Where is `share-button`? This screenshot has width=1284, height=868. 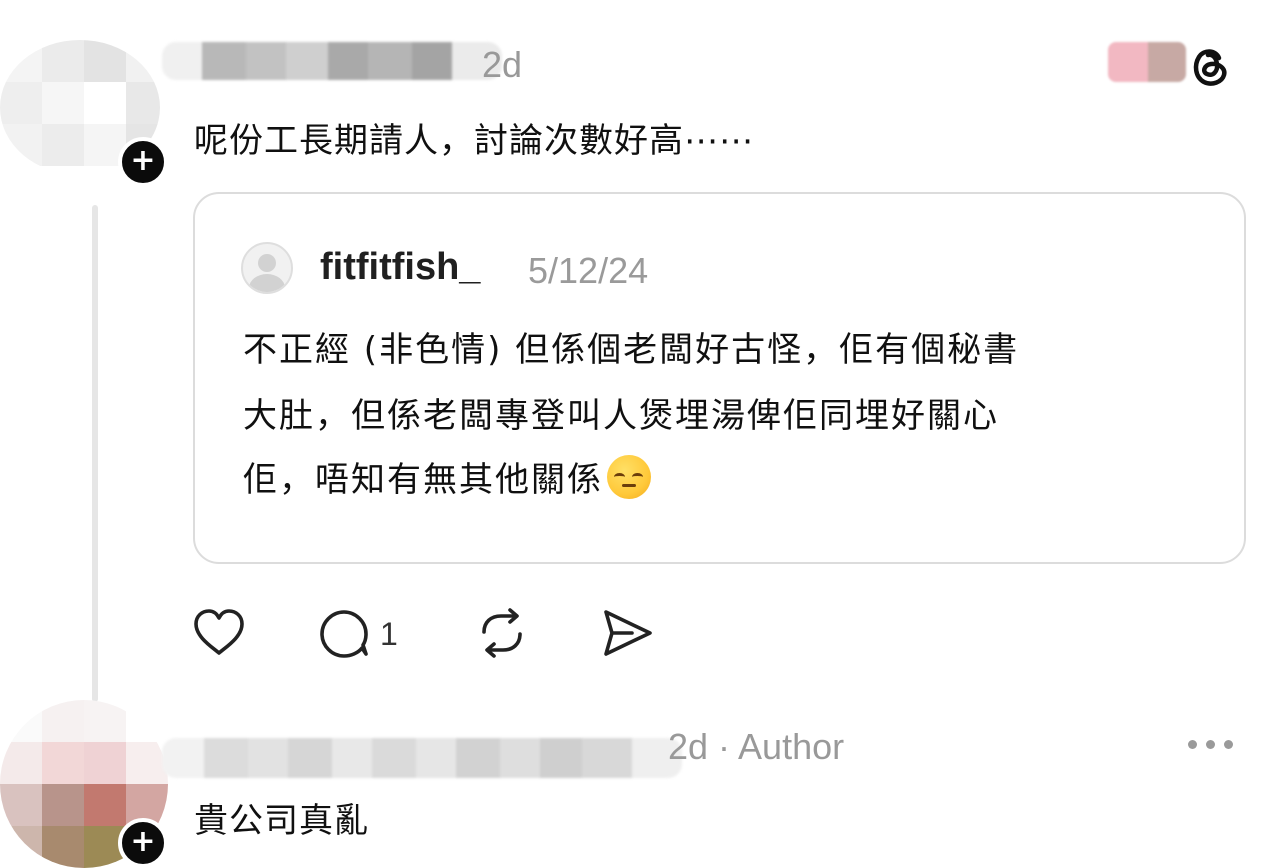 share-button is located at coordinates (627, 633).